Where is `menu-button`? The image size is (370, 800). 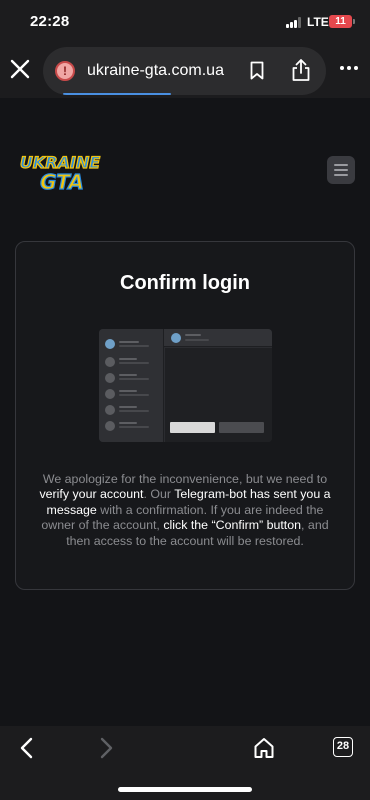 menu-button is located at coordinates (341, 170).